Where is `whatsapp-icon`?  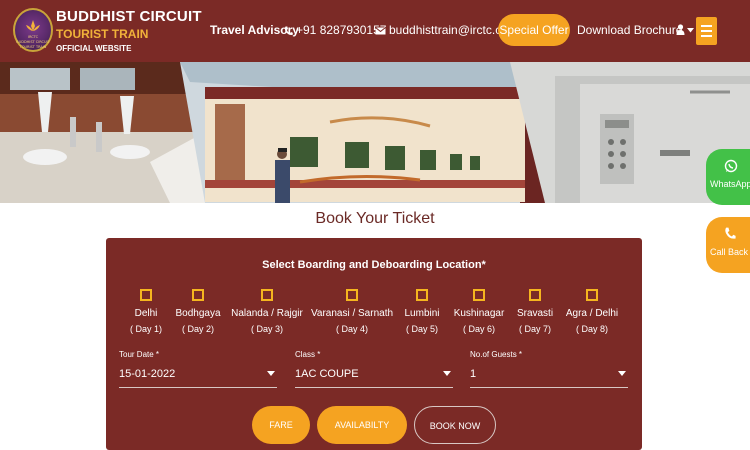 whatsapp-icon is located at coordinates (731, 166).